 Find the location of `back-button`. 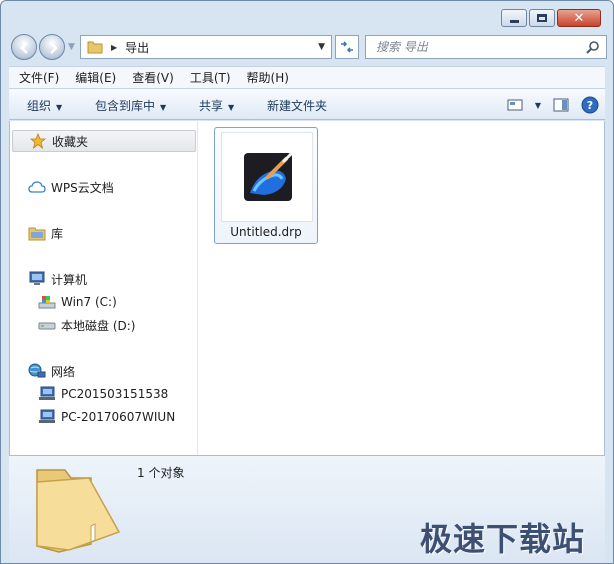

back-button is located at coordinates (24, 47).